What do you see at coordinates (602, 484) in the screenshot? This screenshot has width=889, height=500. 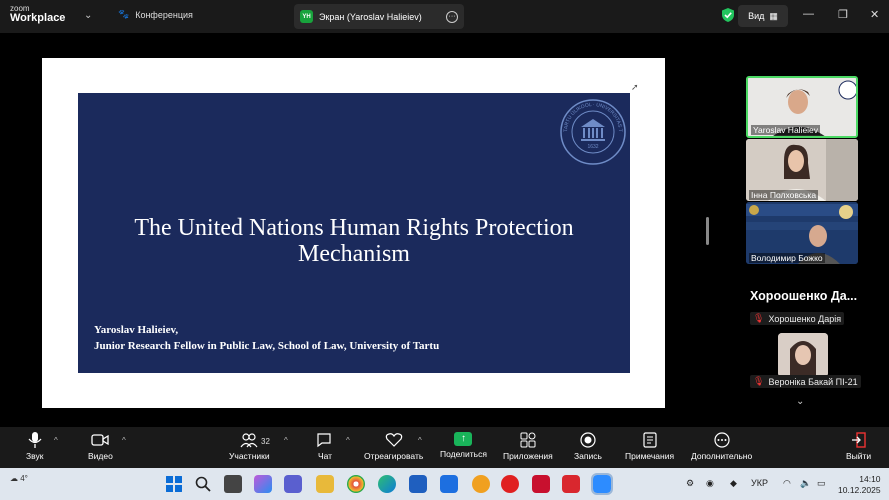 I see `zoom-app-icon` at bounding box center [602, 484].